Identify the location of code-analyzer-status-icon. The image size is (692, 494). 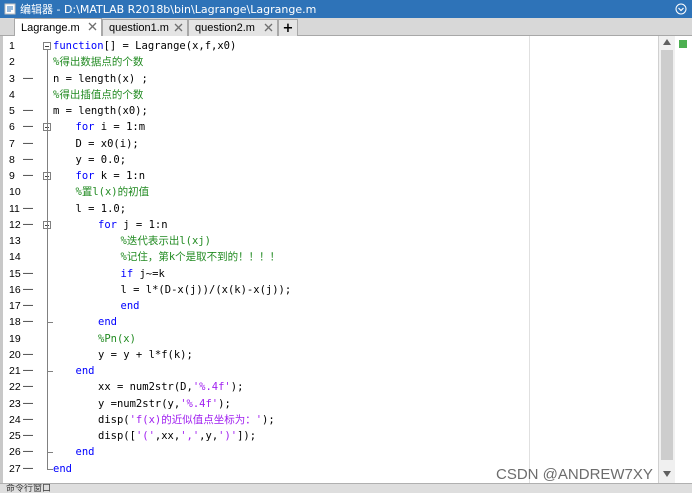
(683, 44).